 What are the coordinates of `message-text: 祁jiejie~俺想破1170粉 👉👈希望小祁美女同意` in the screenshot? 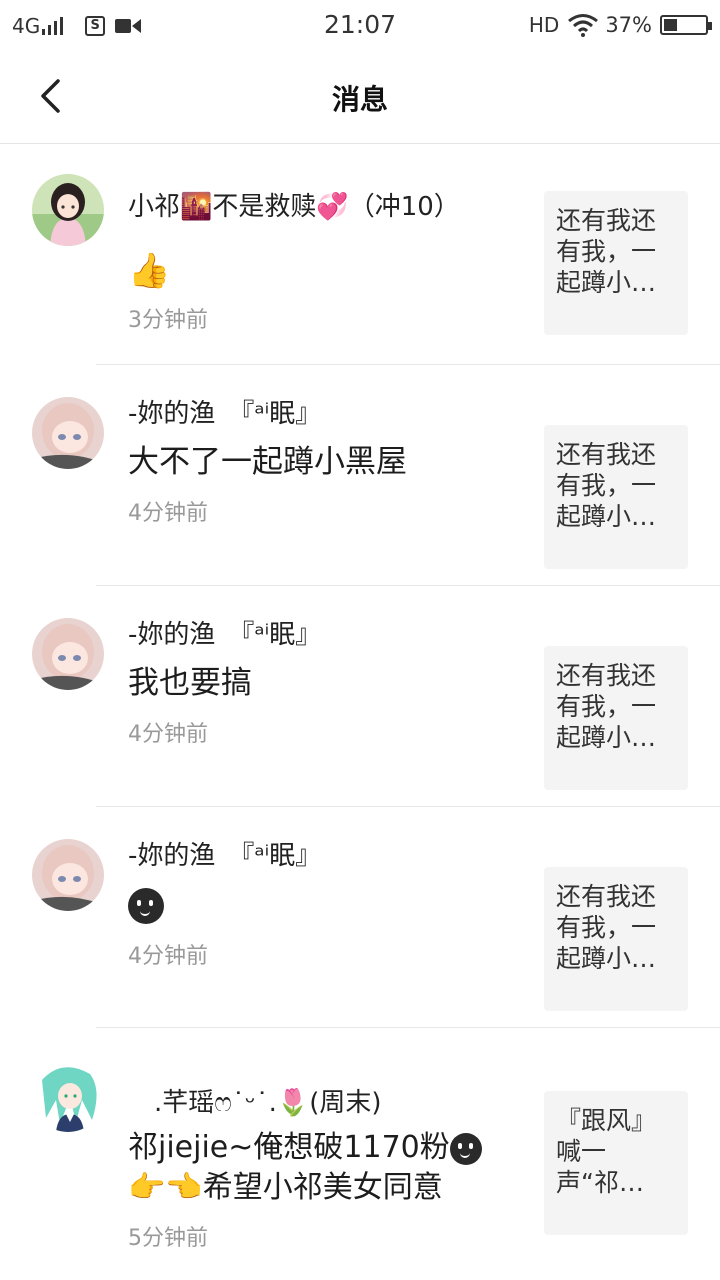 It's located at (328, 1168).